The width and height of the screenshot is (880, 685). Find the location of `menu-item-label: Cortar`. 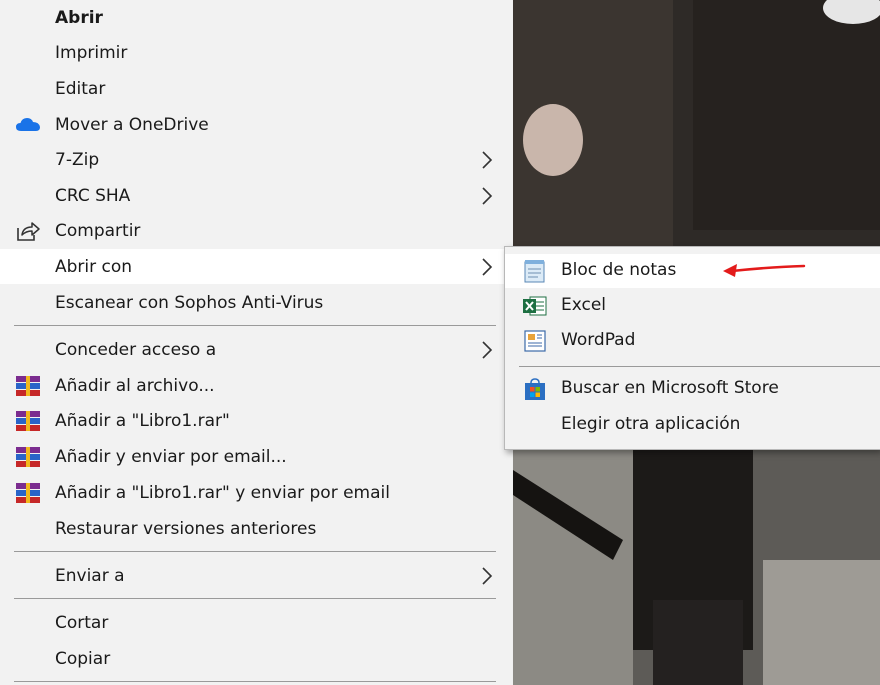

menu-item-label: Cortar is located at coordinates (82, 622).